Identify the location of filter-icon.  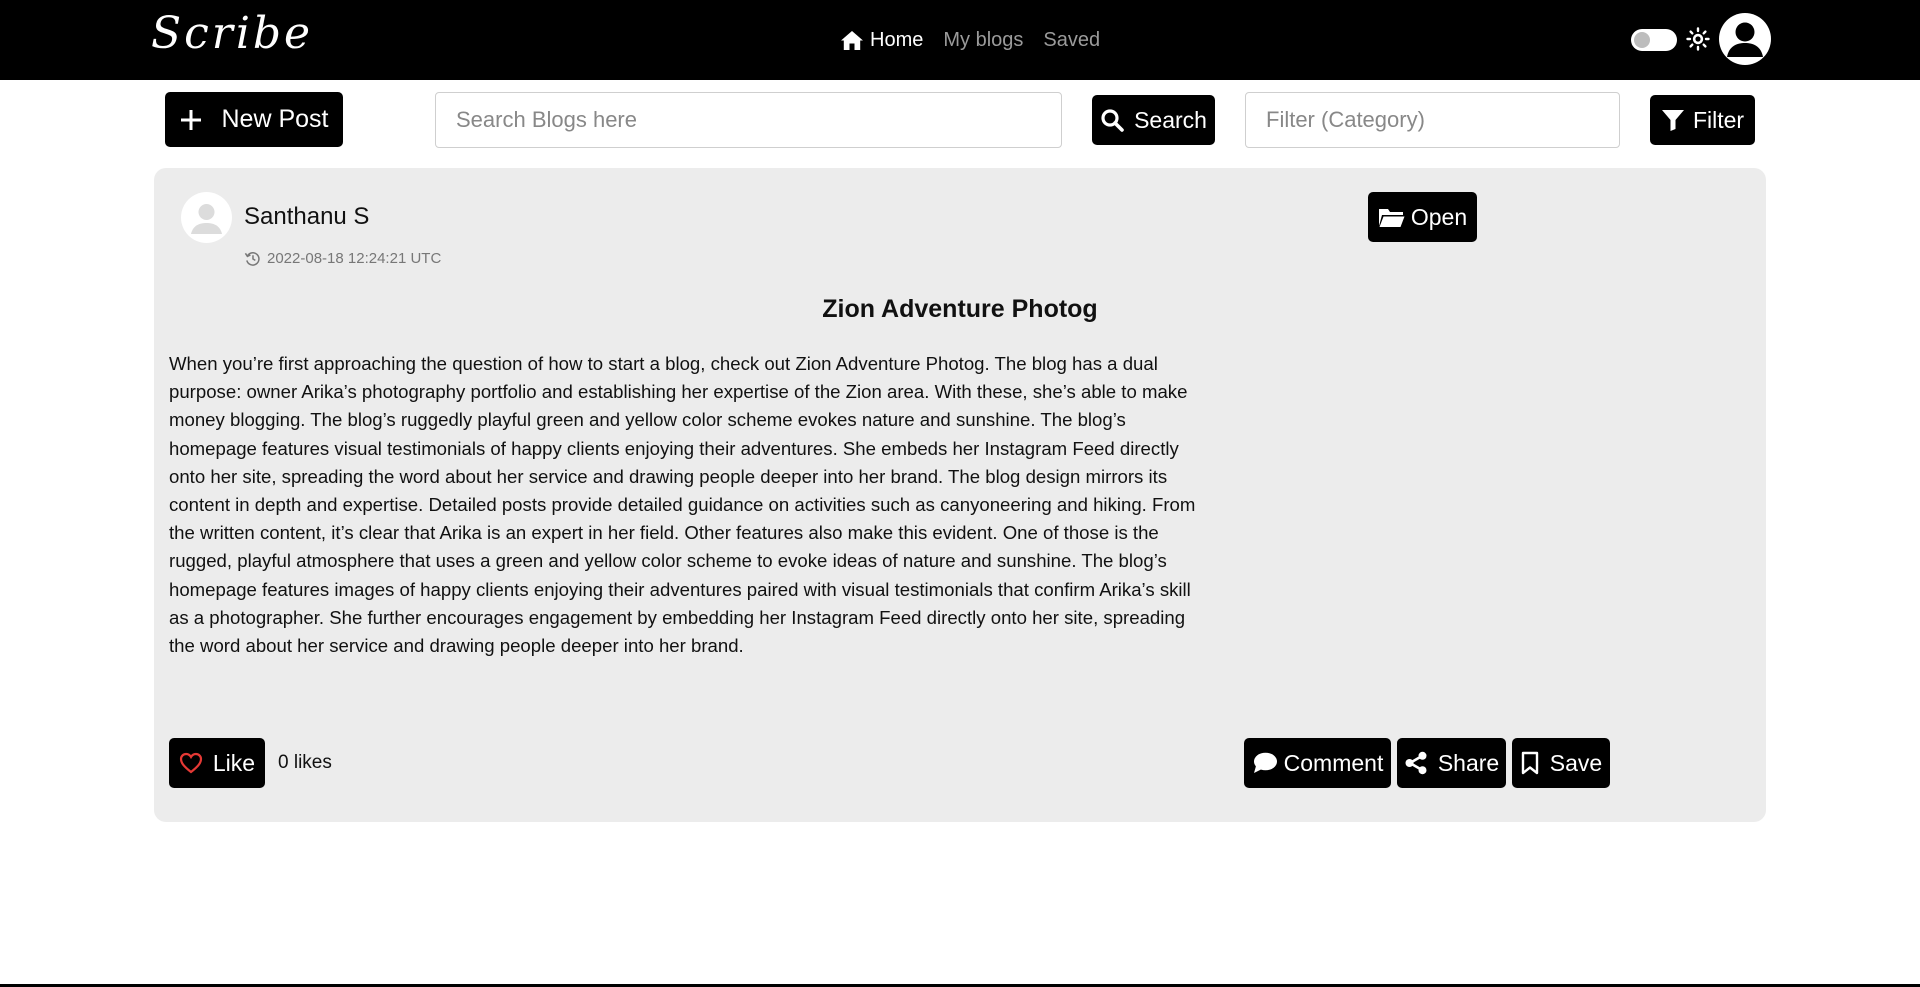
(1672, 120).